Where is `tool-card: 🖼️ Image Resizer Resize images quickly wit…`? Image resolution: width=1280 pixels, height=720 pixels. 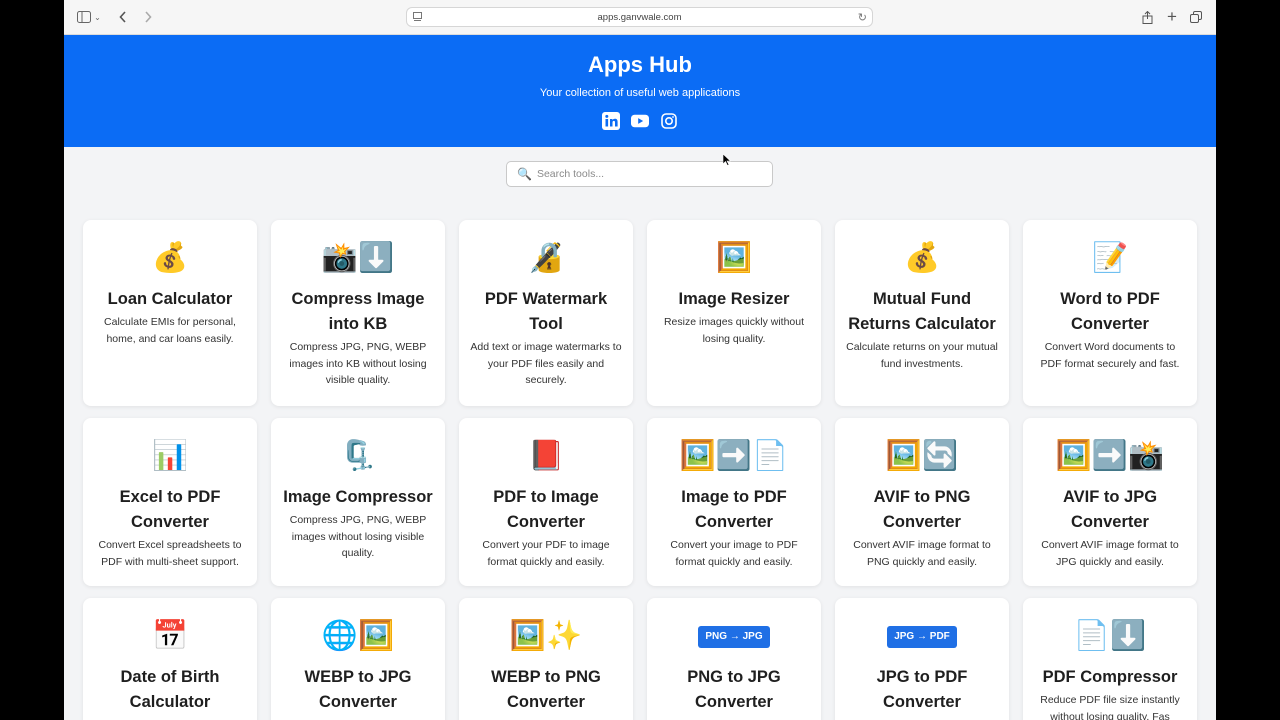 tool-card: 🖼️ Image Resizer Resize images quickly wit… is located at coordinates (734, 313).